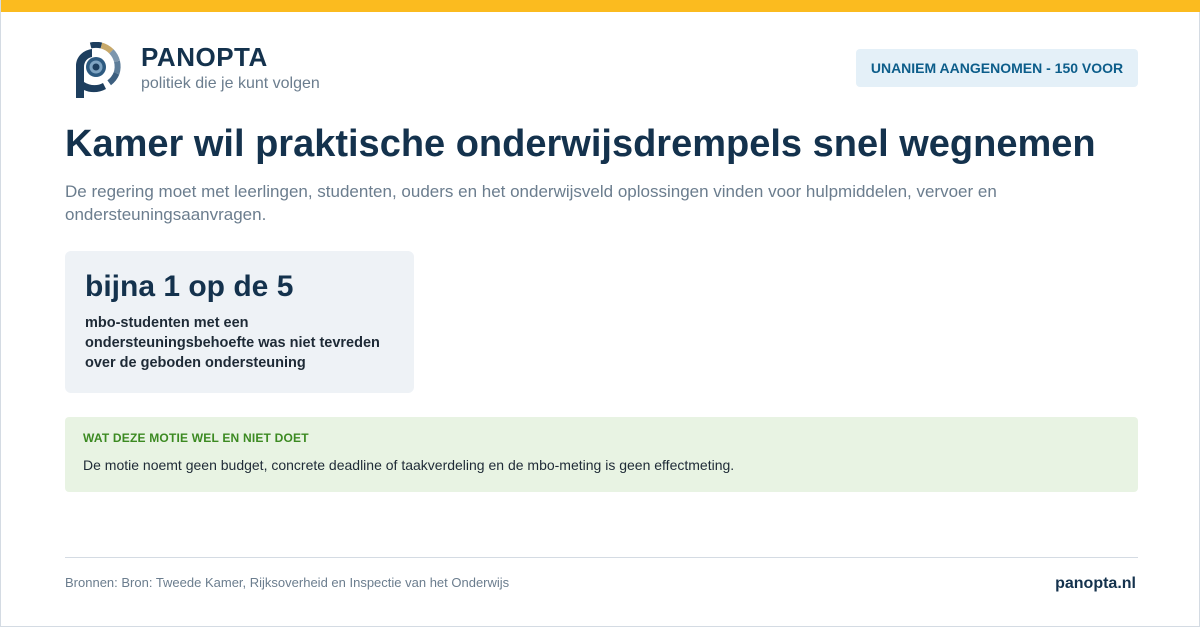 This screenshot has height=627, width=1200. I want to click on stat-value: bijna 1 op de 5, so click(189, 286).